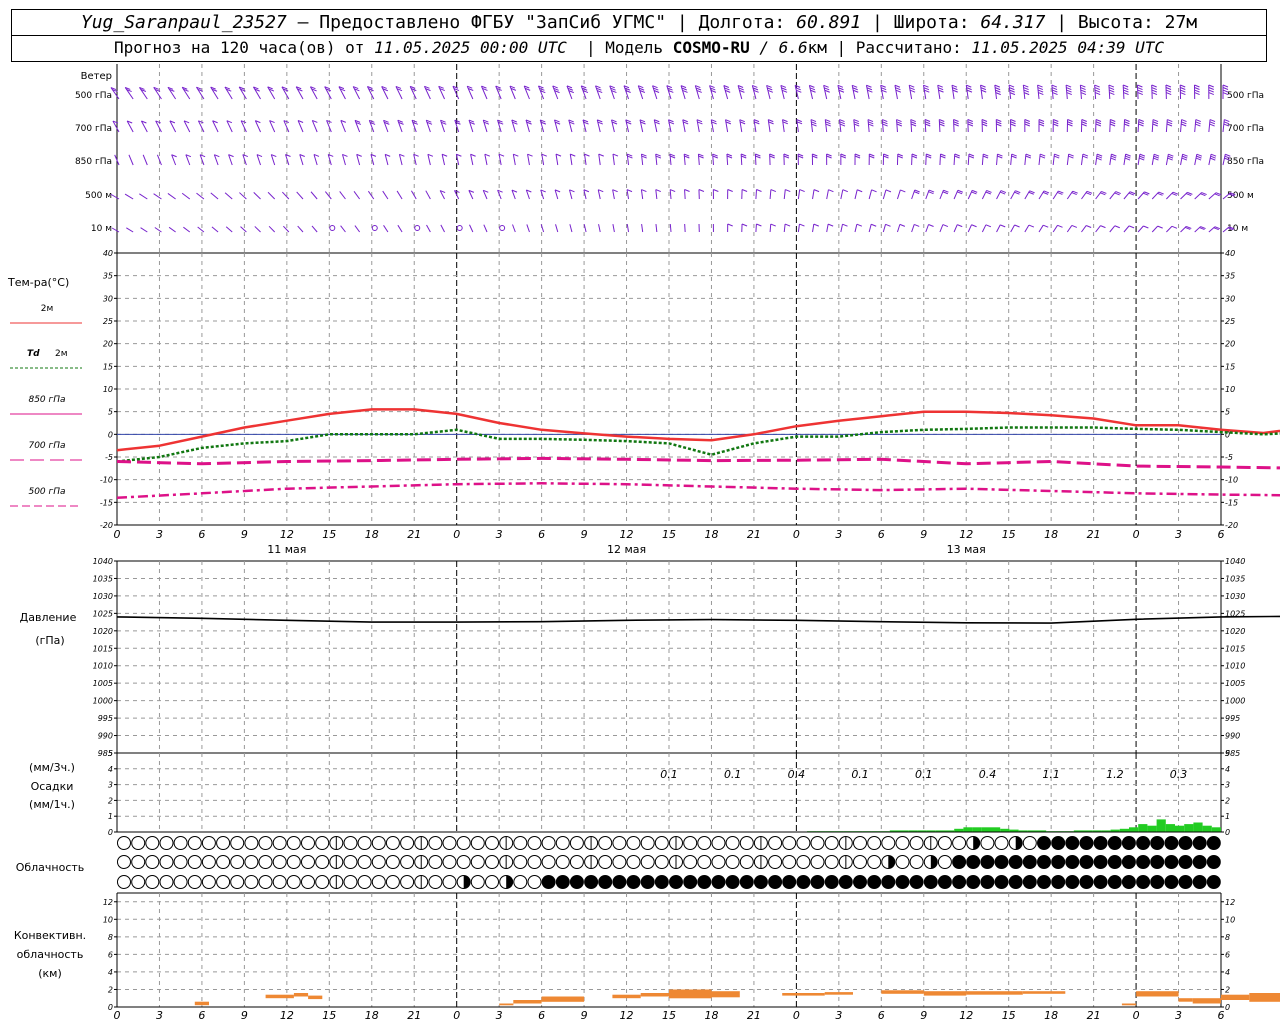 This screenshot has height=1024, width=1280. What do you see at coordinates (698, 491) in the screenshot?
I see `temp-series-t500` at bounding box center [698, 491].